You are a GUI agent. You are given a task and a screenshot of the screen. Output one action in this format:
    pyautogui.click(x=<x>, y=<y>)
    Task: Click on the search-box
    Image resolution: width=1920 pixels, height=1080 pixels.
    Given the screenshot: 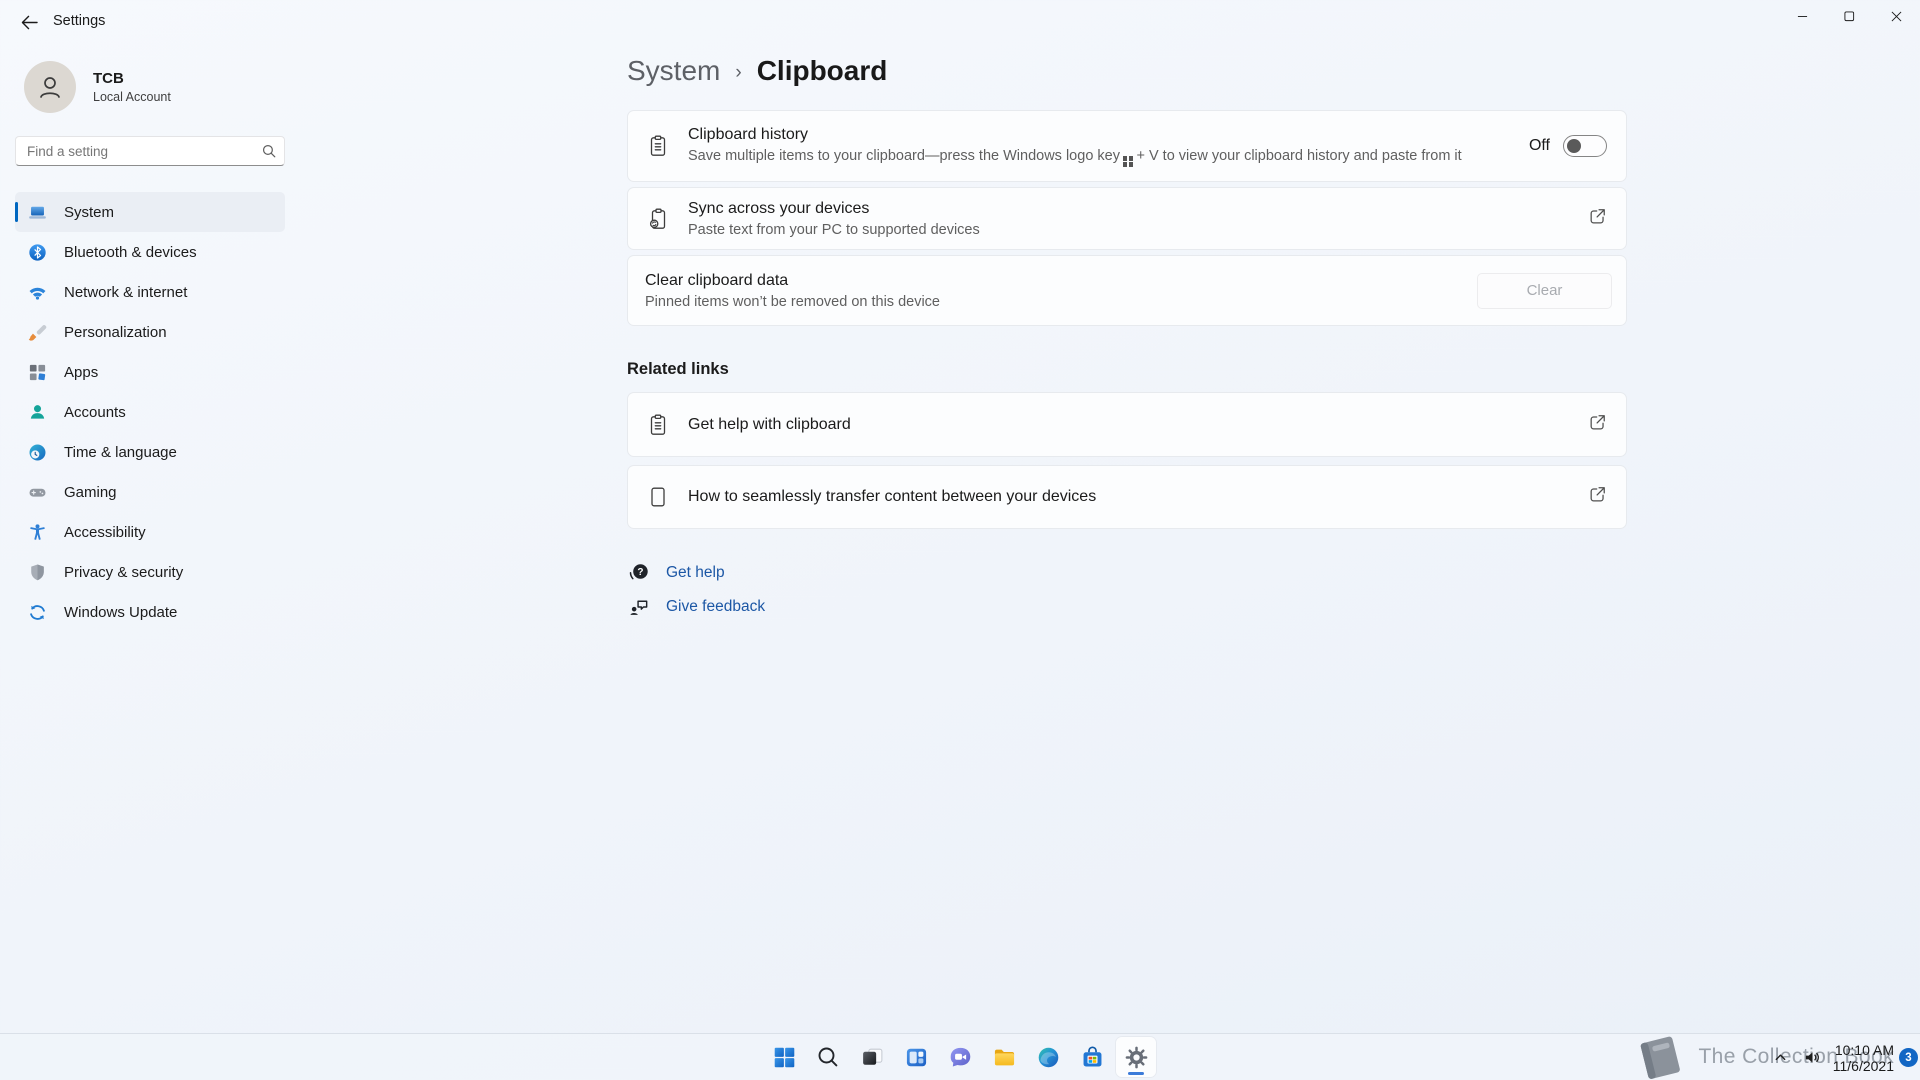 What is the action you would take?
    pyautogui.click(x=150, y=151)
    